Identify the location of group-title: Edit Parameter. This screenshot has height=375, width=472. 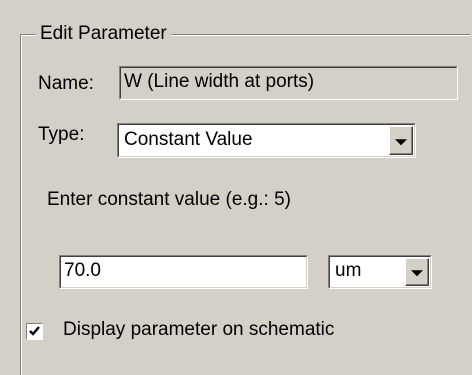
(103, 34).